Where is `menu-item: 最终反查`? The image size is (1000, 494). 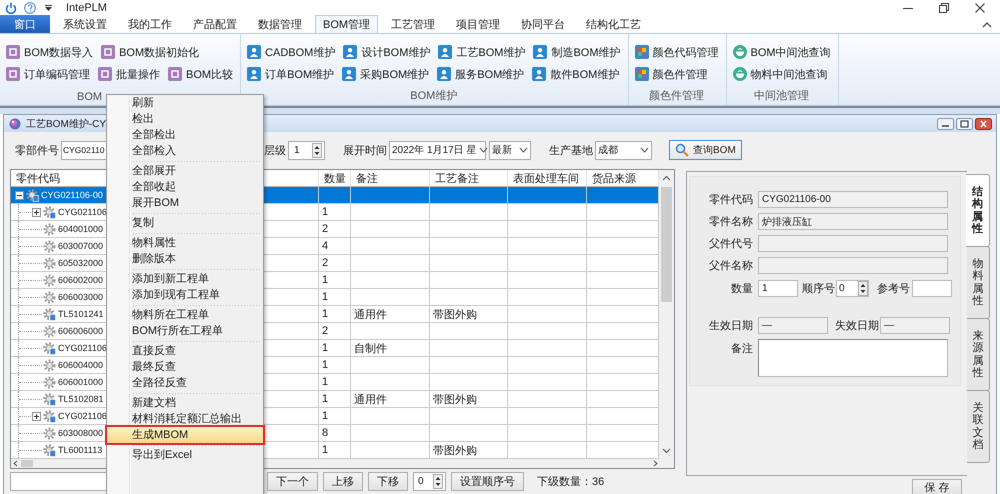
menu-item: 最终反查 is located at coordinates (185, 367).